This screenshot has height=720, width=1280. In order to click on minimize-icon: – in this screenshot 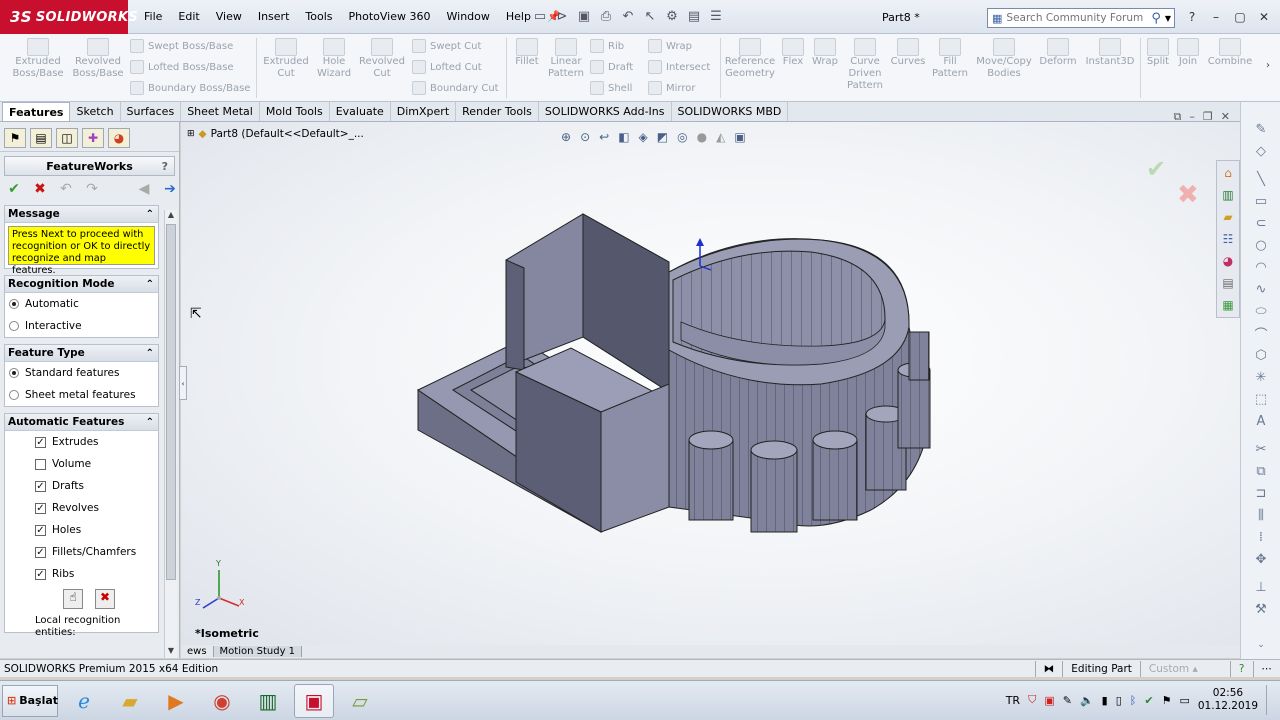, I will do `click(1216, 17)`.